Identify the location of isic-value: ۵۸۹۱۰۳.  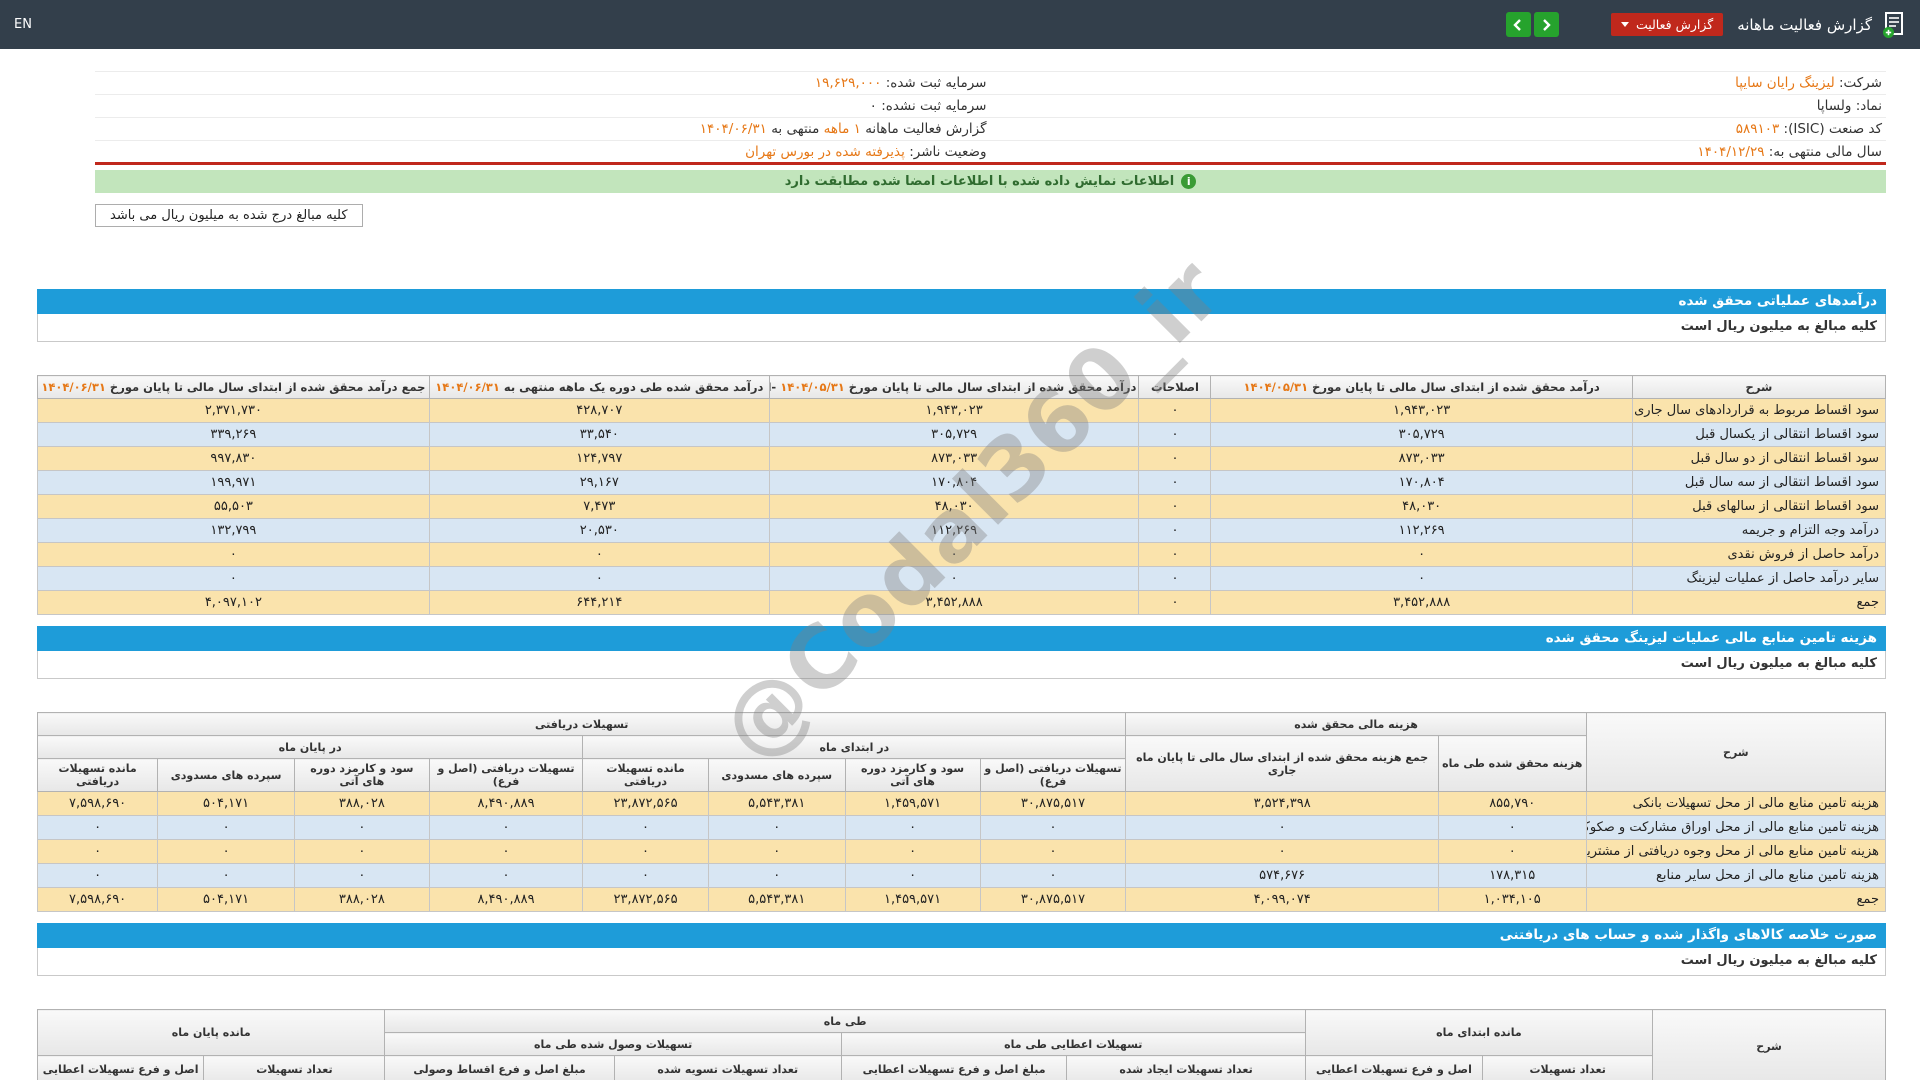
(1757, 129).